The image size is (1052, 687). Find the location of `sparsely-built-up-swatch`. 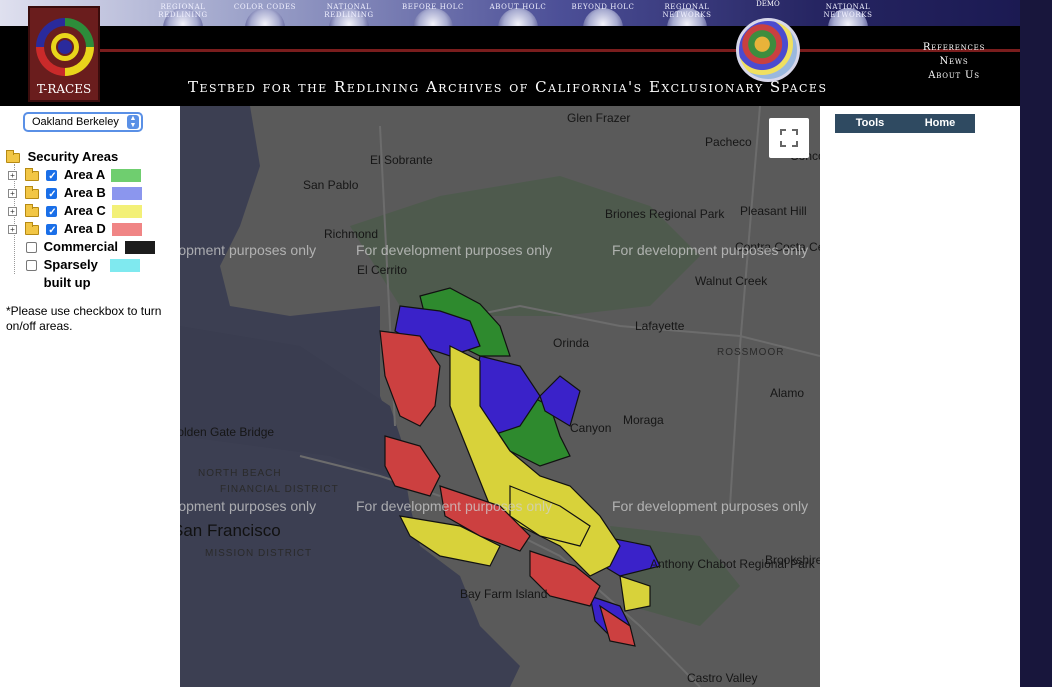

sparsely-built-up-swatch is located at coordinates (125, 265).